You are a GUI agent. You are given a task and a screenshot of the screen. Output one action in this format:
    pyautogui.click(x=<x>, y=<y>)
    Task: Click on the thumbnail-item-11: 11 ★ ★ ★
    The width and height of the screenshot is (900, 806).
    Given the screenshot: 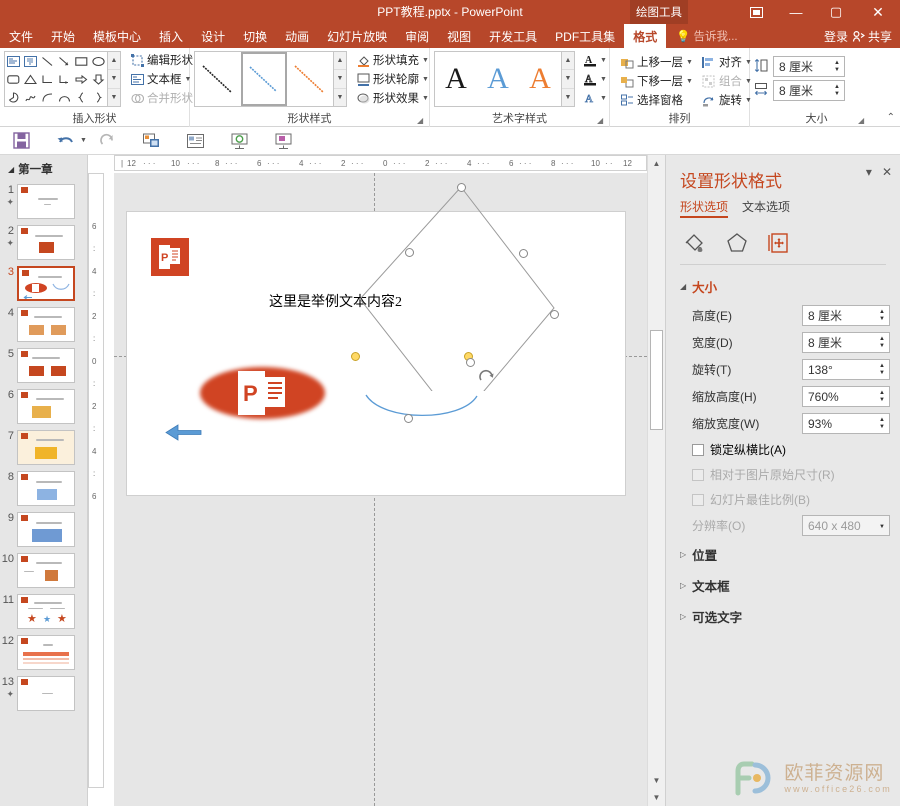 What is the action you would take?
    pyautogui.click(x=43, y=611)
    